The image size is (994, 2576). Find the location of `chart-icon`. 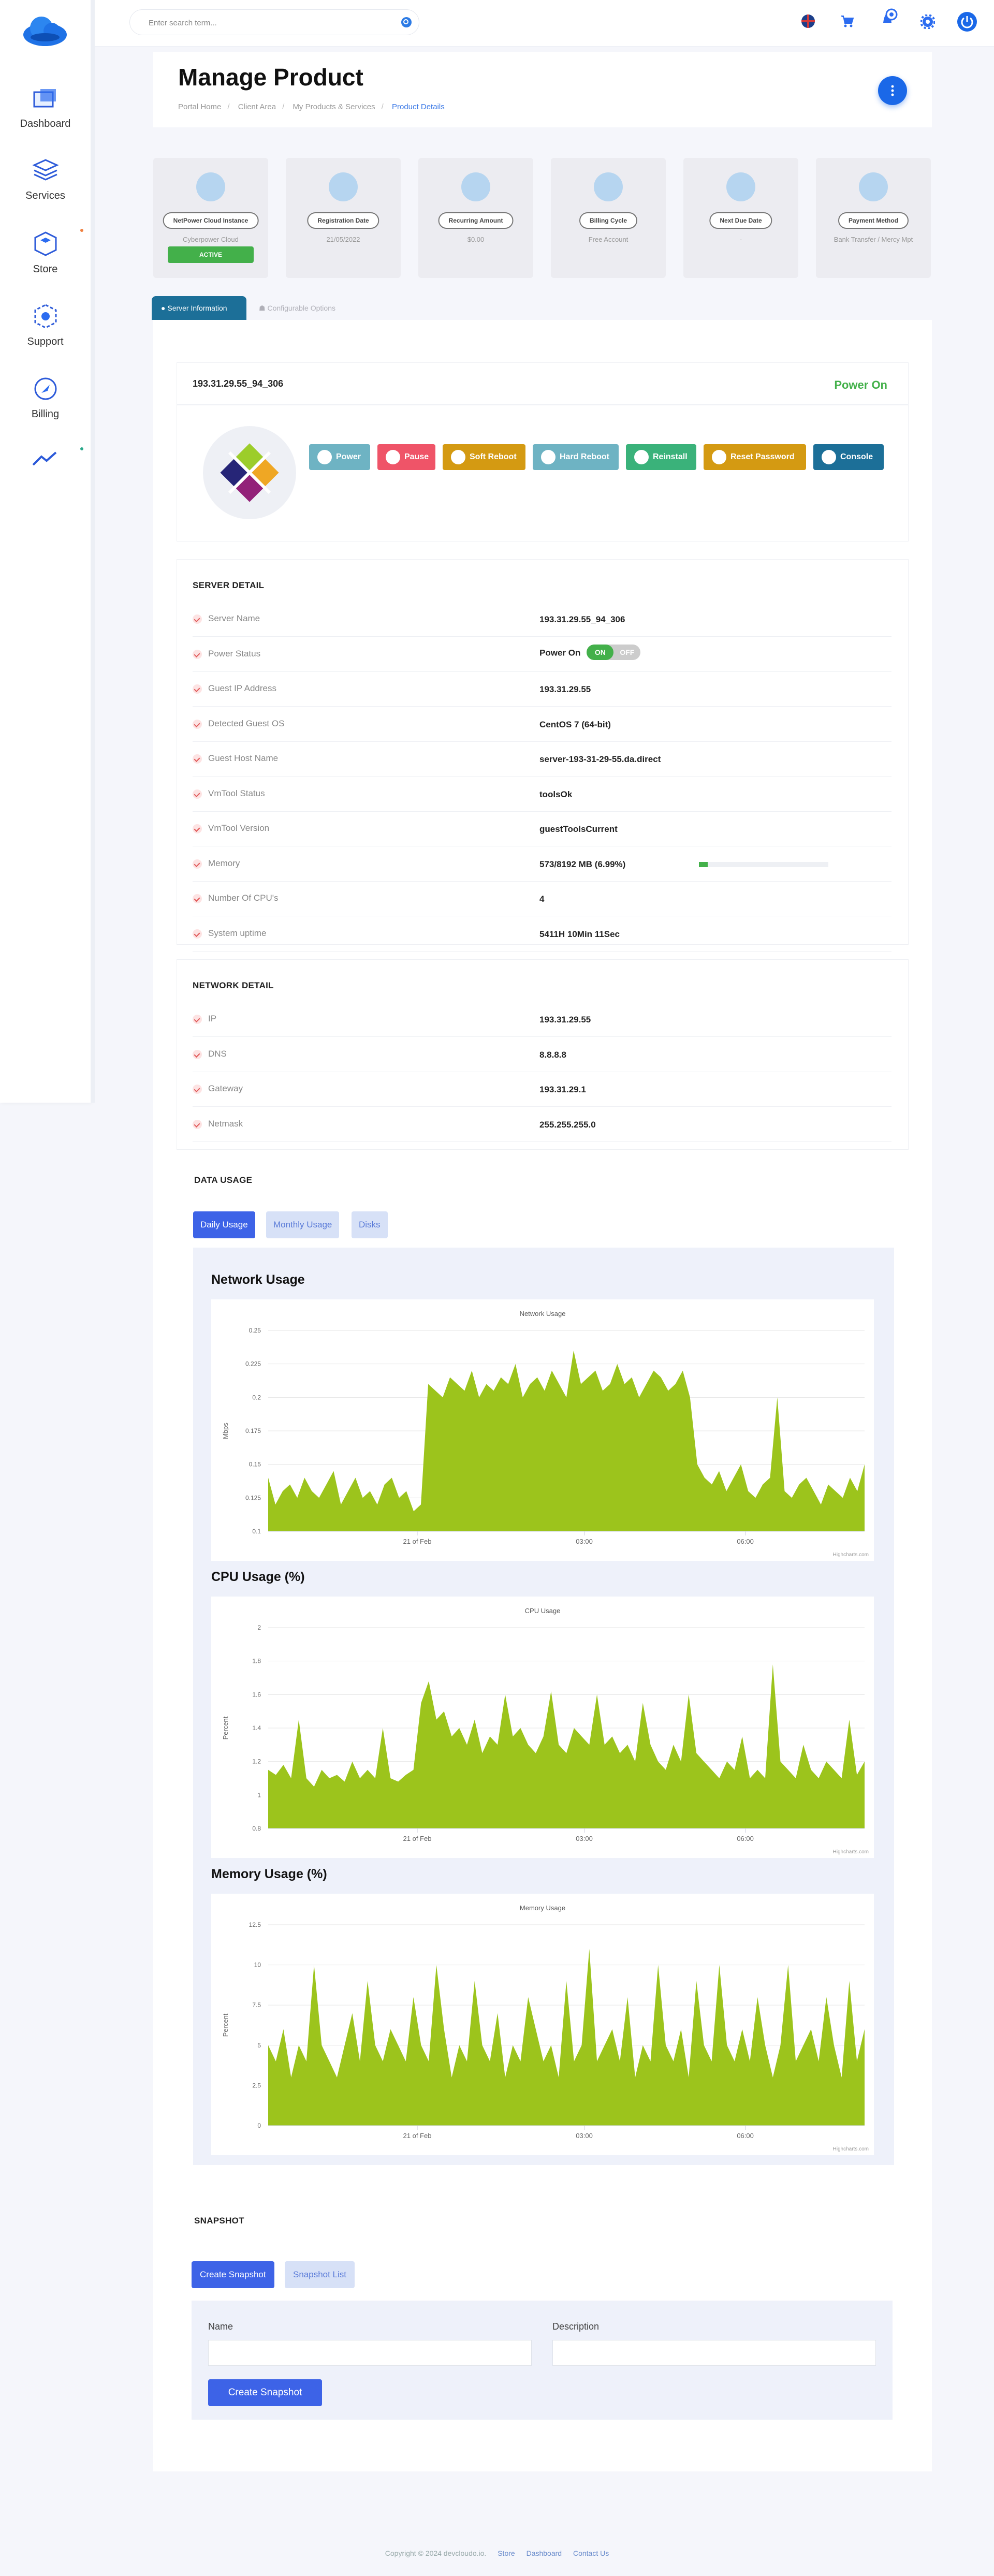

chart-icon is located at coordinates (44, 458).